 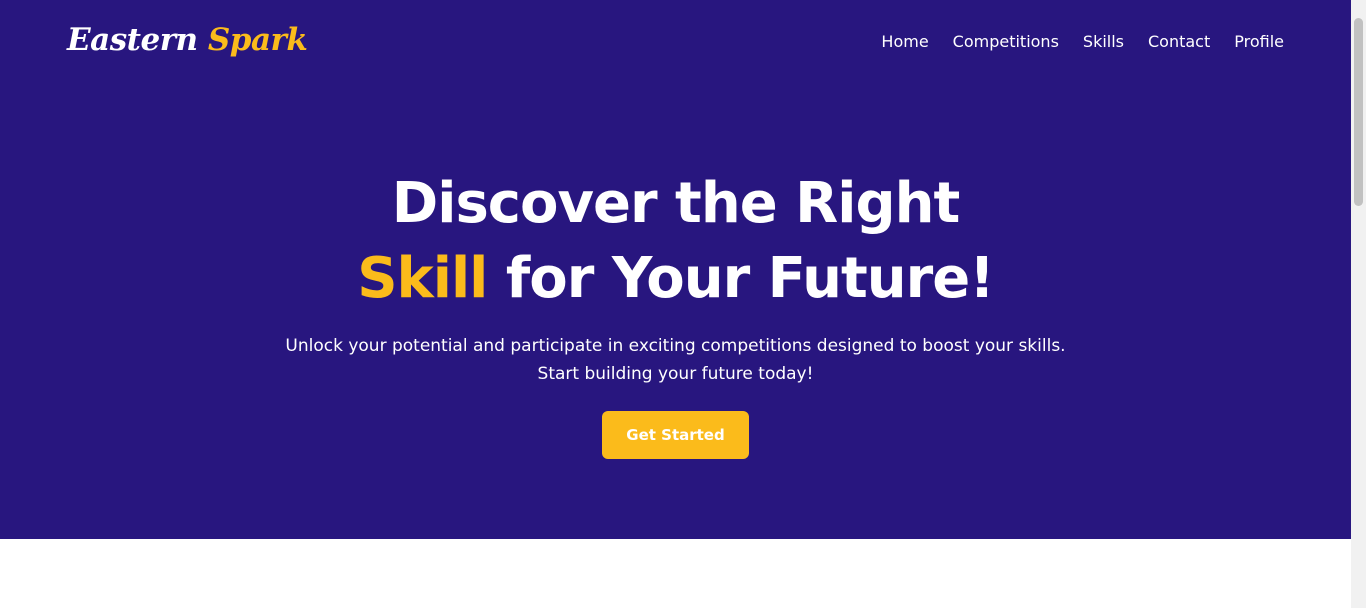 I want to click on brand-word-eastern: Eastern, so click(x=132, y=40).